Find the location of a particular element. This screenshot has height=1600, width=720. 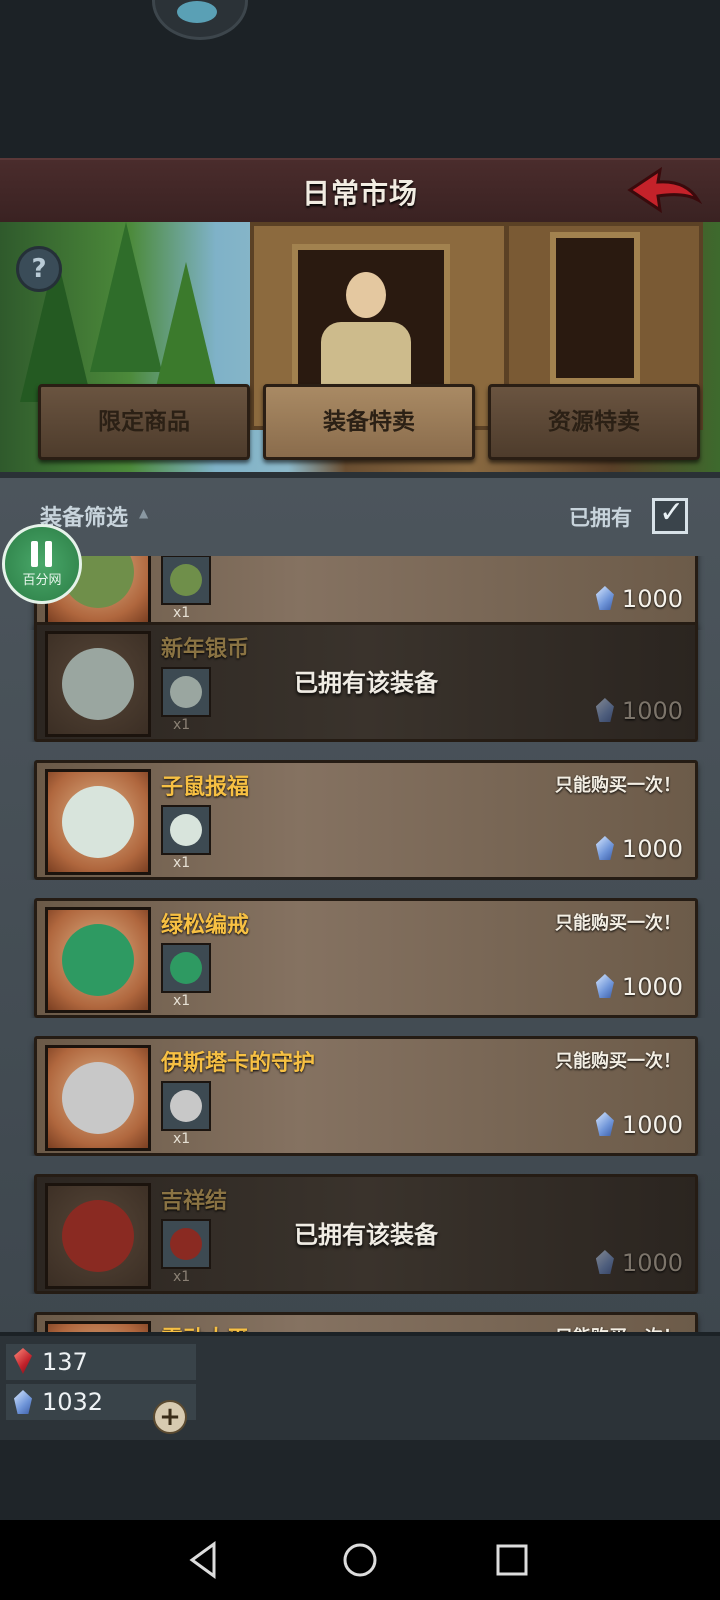

checkmark-icon: ✓ is located at coordinates (672, 512).